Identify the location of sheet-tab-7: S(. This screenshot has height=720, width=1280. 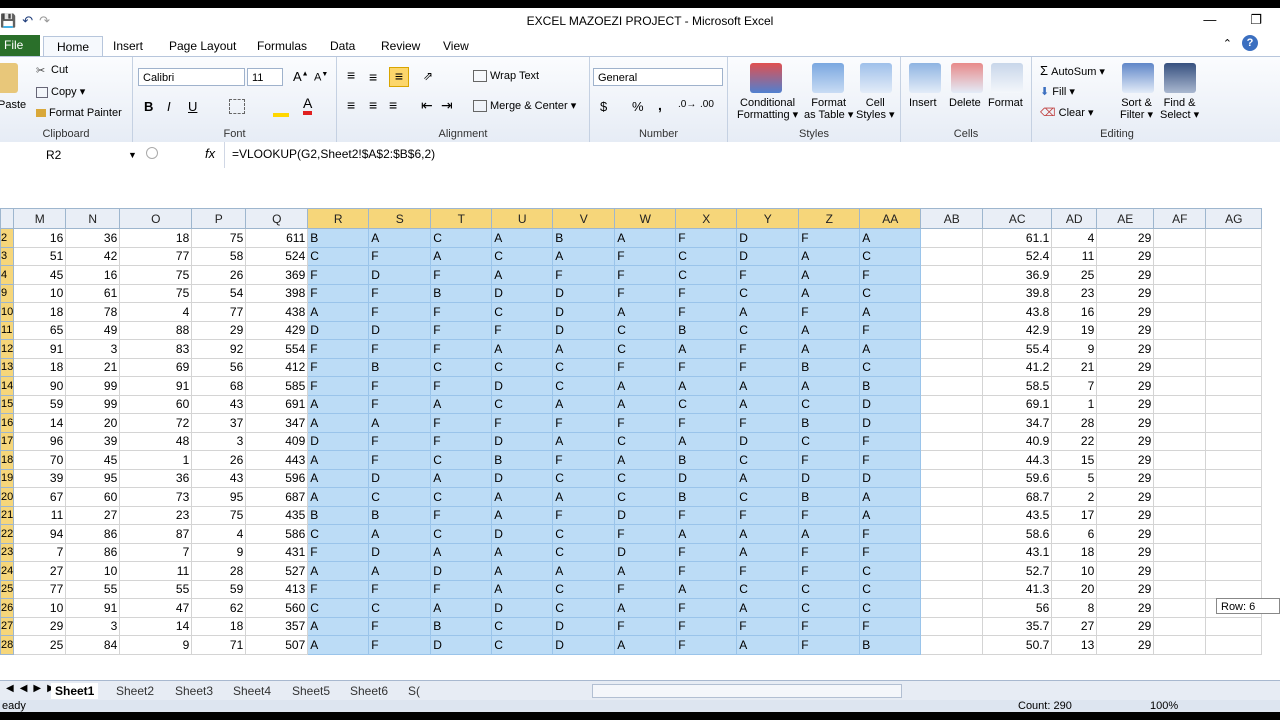
(414, 691).